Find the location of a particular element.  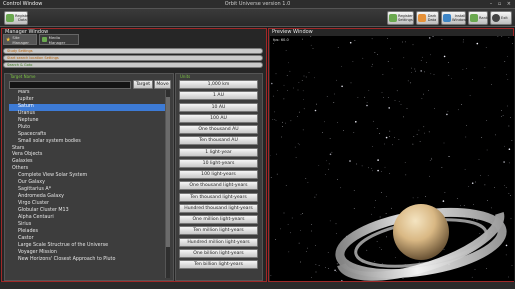

tree-item: Small solar system bodies is located at coordinates (87, 142).